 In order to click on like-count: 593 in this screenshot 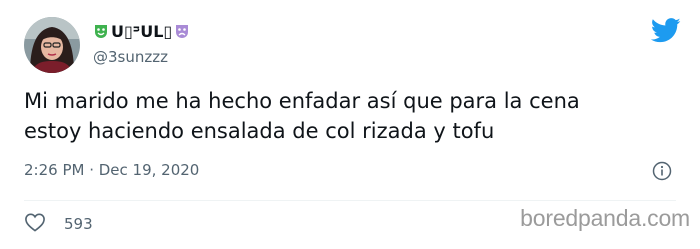, I will do `click(78, 224)`.